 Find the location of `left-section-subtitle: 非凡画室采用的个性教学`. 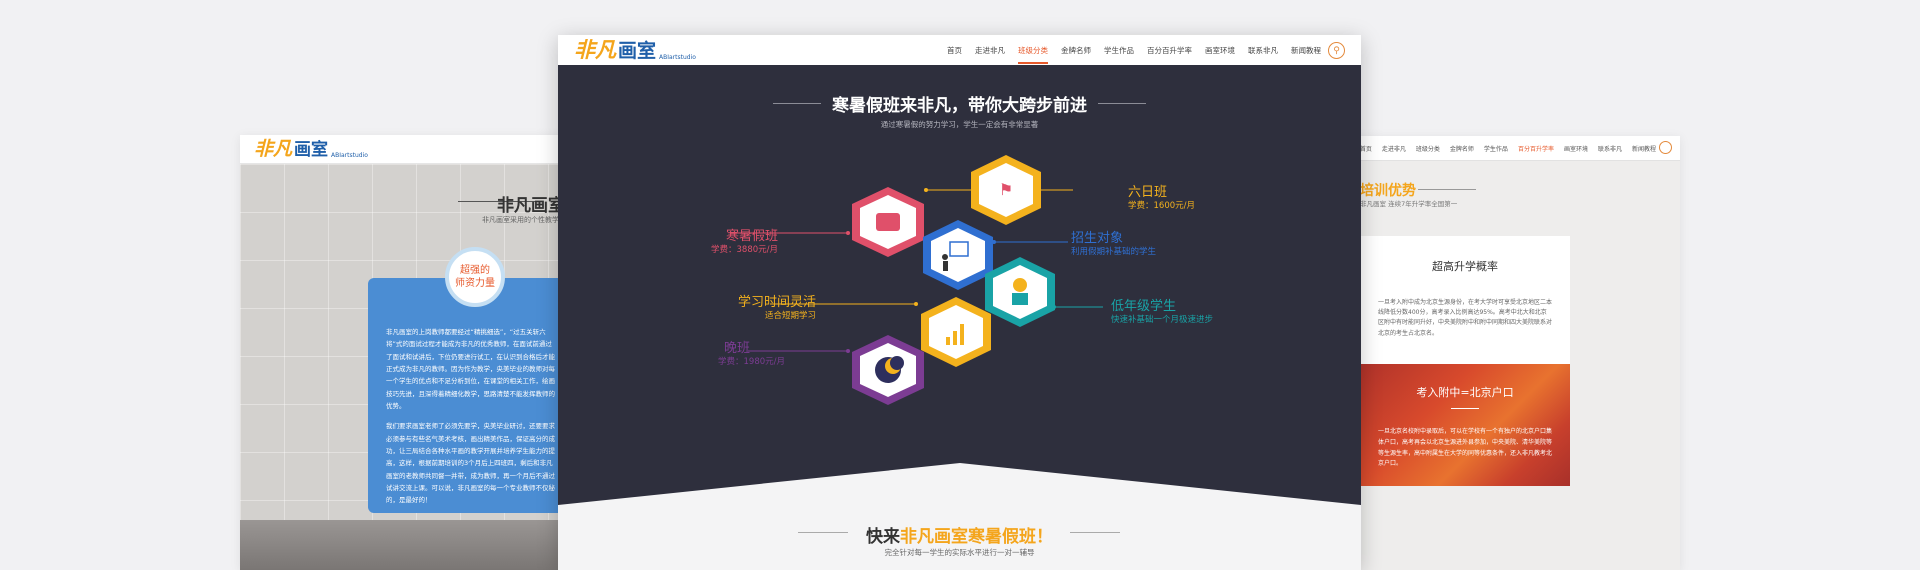

left-section-subtitle: 非凡画室采用的个性教学 is located at coordinates (520, 220).